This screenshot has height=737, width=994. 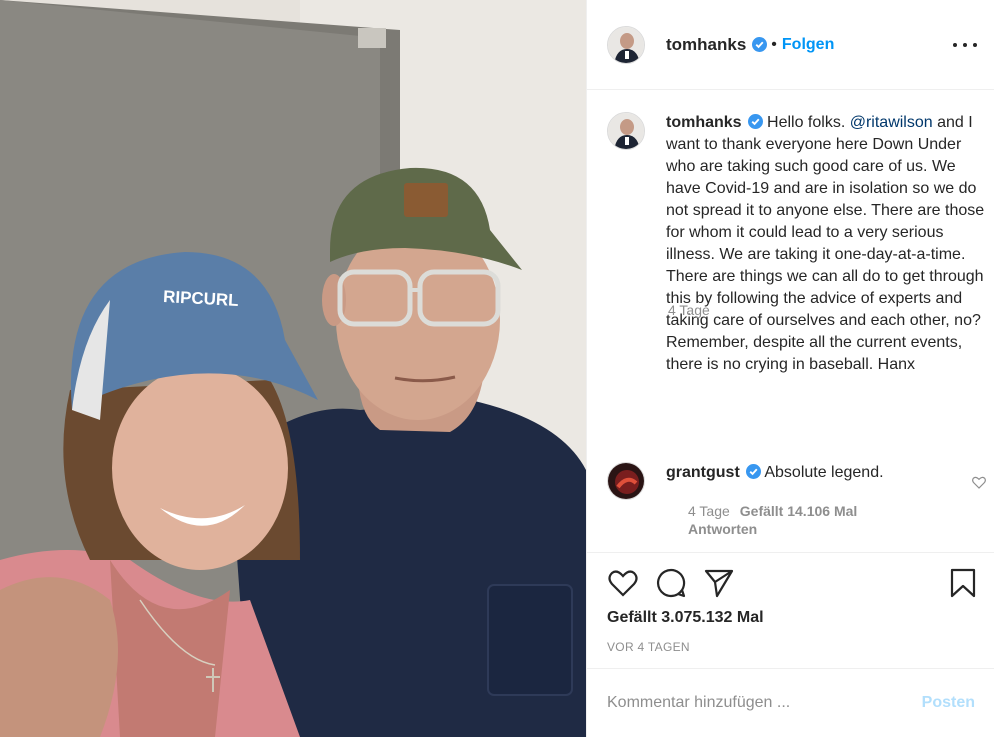 I want to click on author-avatar, so click(x=626, y=44).